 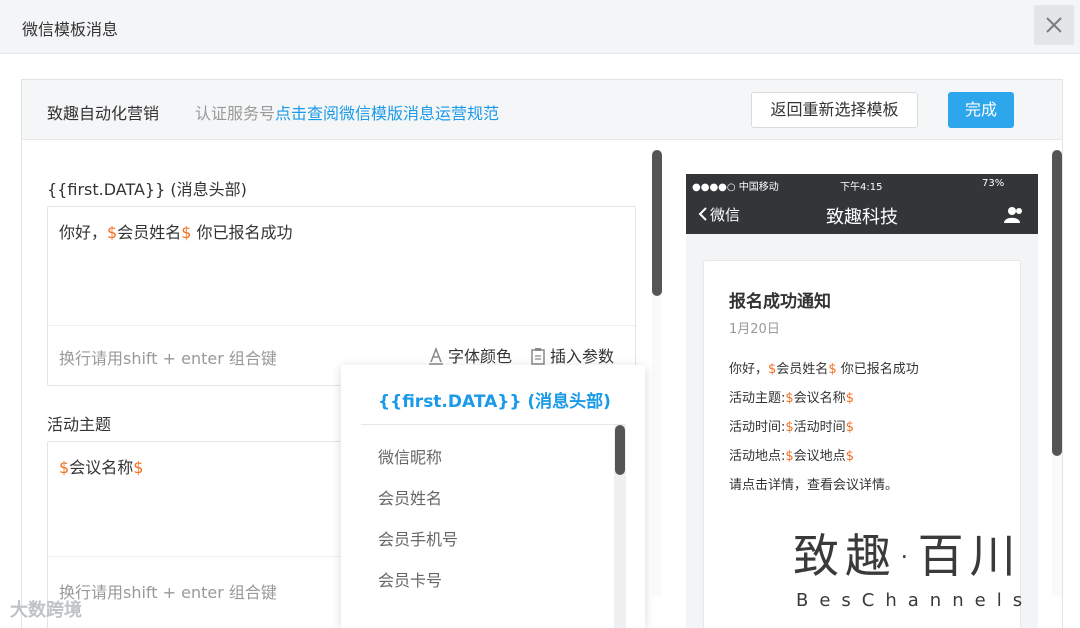 What do you see at coordinates (819, 456) in the screenshot?
I see `line-var: 会议地点` at bounding box center [819, 456].